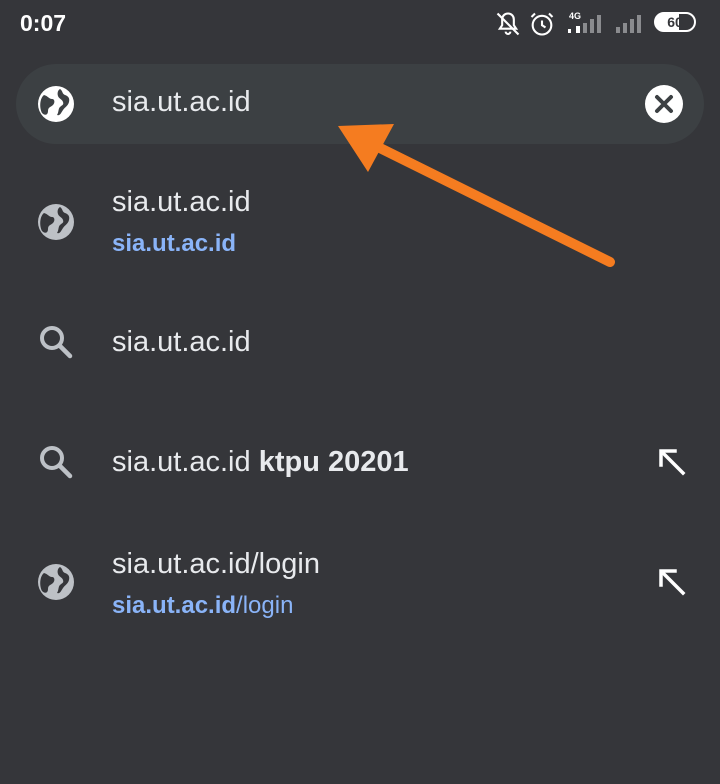 This screenshot has width=720, height=784. Describe the element at coordinates (360, 586) in the screenshot. I see `suggestion-item: sia.ut.ac.id/login sia.ut.ac.id/login` at that location.